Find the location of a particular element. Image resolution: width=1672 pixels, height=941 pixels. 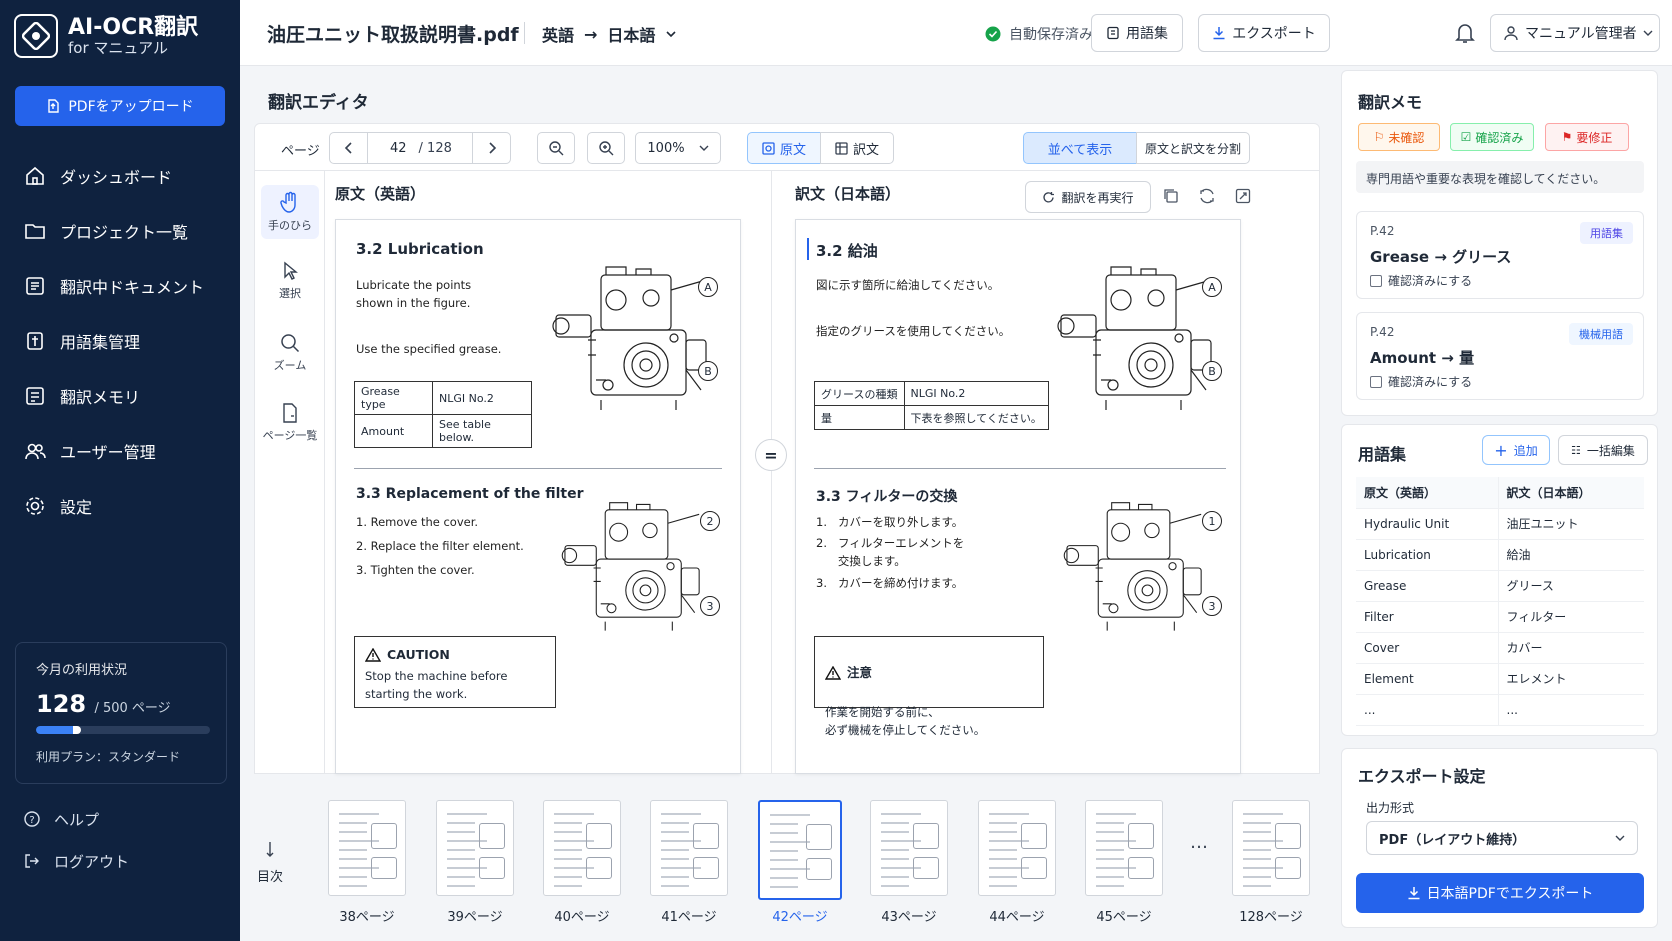

usage-limit: / 500 ページ is located at coordinates (132, 708).